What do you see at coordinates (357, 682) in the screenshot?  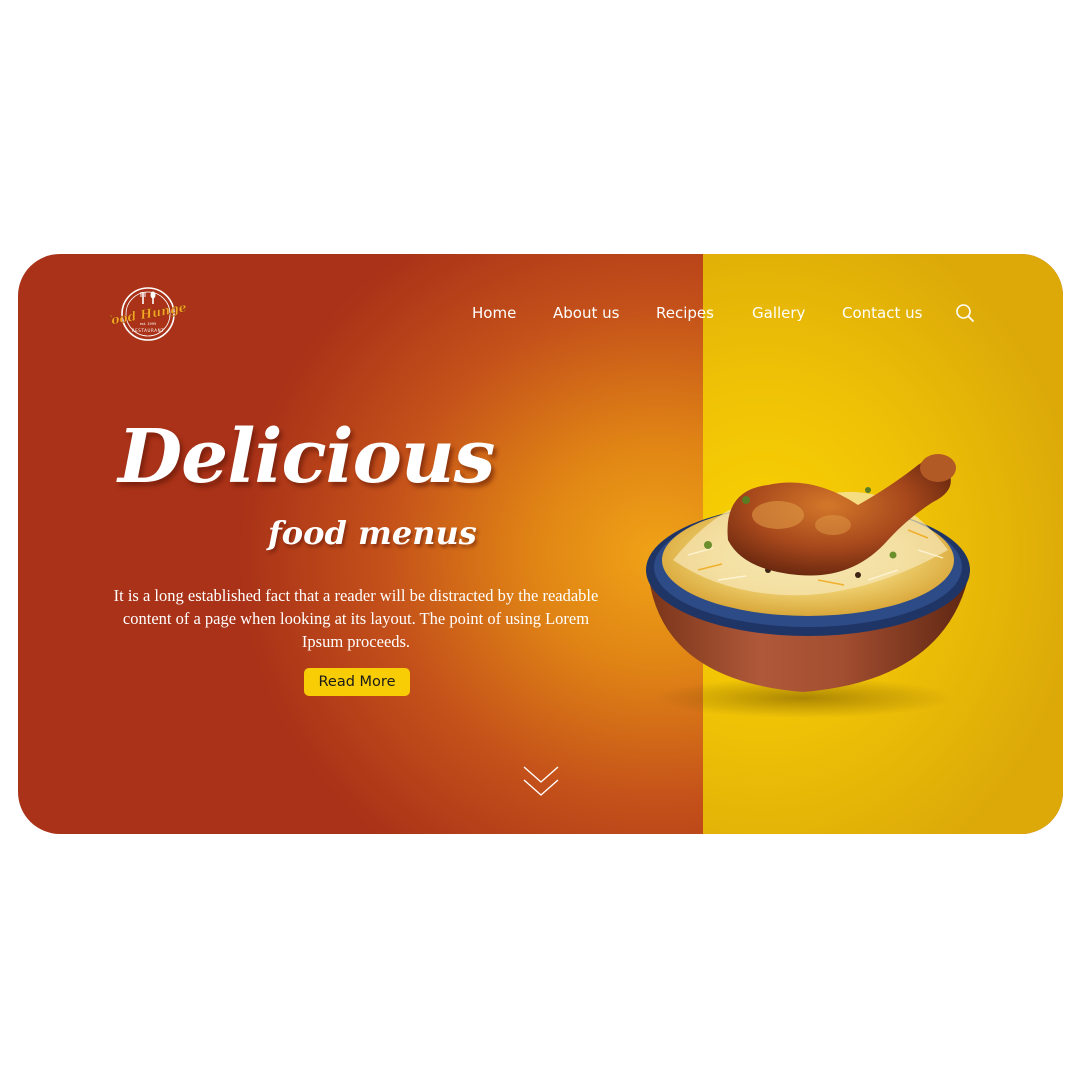 I see `read-more-button: Read More` at bounding box center [357, 682].